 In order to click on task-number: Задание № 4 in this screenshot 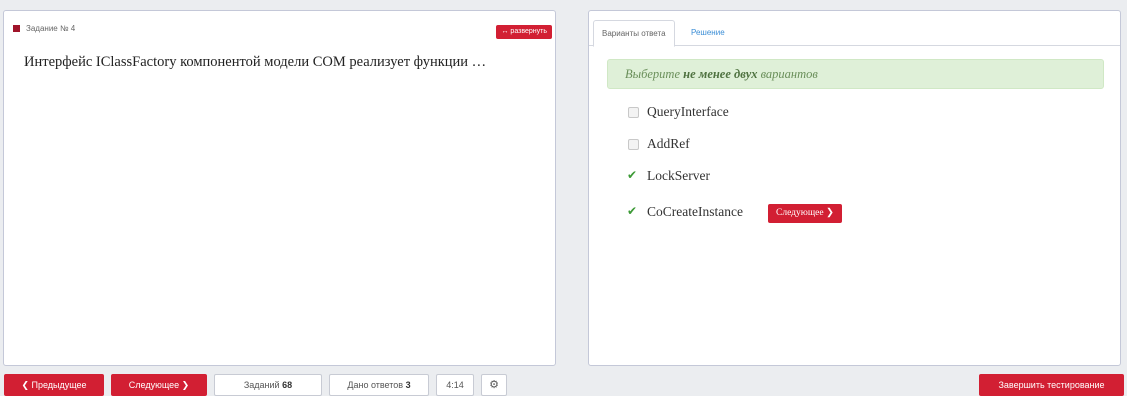, I will do `click(51, 28)`.